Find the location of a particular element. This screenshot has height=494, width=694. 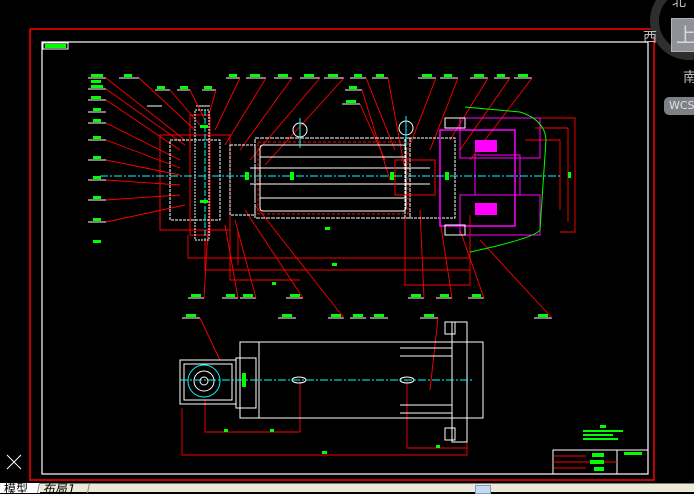

tab-layout1: 布局1 is located at coordinates (63, 488).